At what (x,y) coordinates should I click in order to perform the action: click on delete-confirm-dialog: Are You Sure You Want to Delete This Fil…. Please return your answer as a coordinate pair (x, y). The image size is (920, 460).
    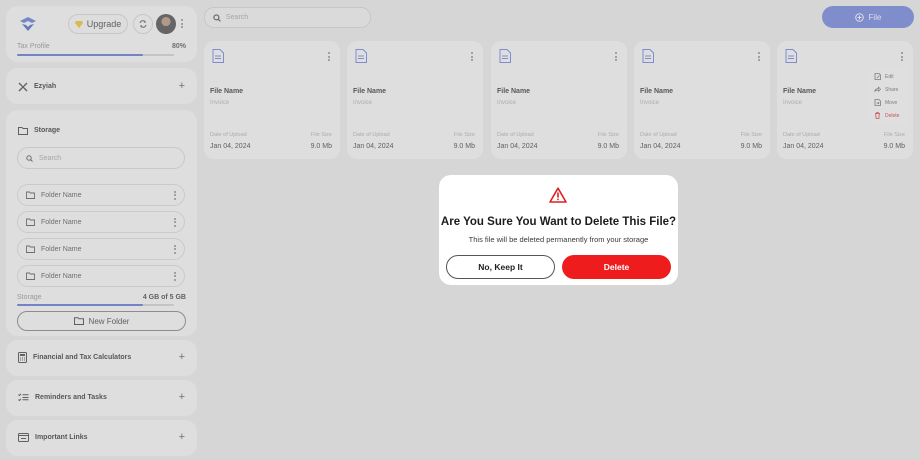
    Looking at the image, I should click on (558, 230).